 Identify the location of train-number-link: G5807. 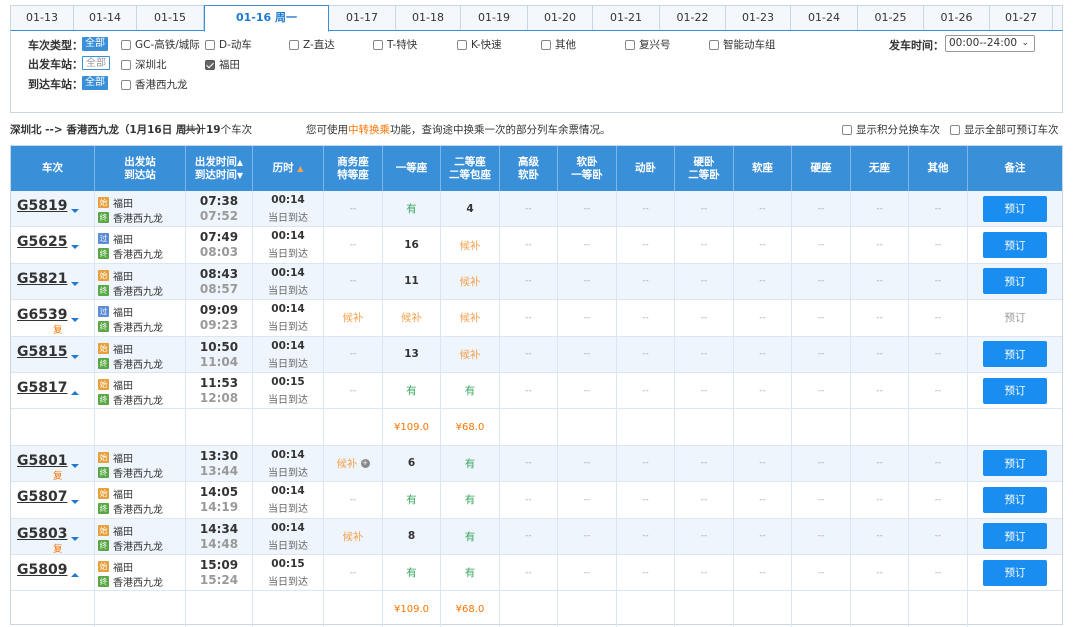
(42, 497).